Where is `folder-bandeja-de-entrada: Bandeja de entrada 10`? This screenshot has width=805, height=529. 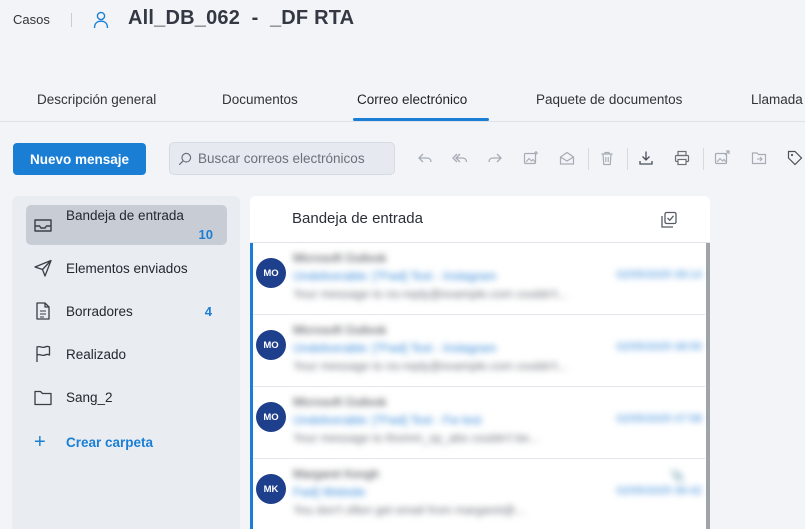 folder-bandeja-de-entrada: Bandeja de entrada 10 is located at coordinates (126, 225).